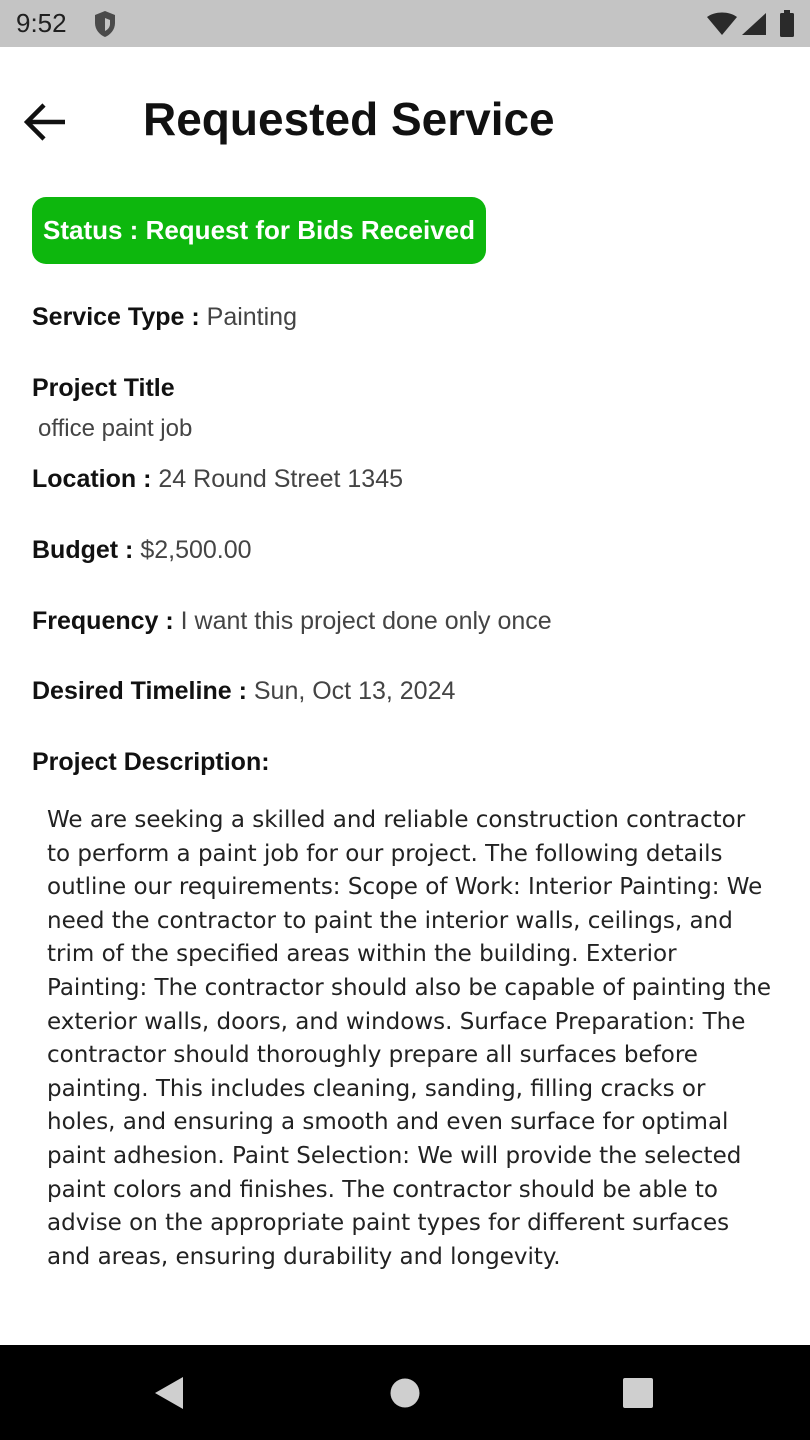 The image size is (810, 1440). What do you see at coordinates (196, 550) in the screenshot?
I see `budget-value: $2,500.00` at bounding box center [196, 550].